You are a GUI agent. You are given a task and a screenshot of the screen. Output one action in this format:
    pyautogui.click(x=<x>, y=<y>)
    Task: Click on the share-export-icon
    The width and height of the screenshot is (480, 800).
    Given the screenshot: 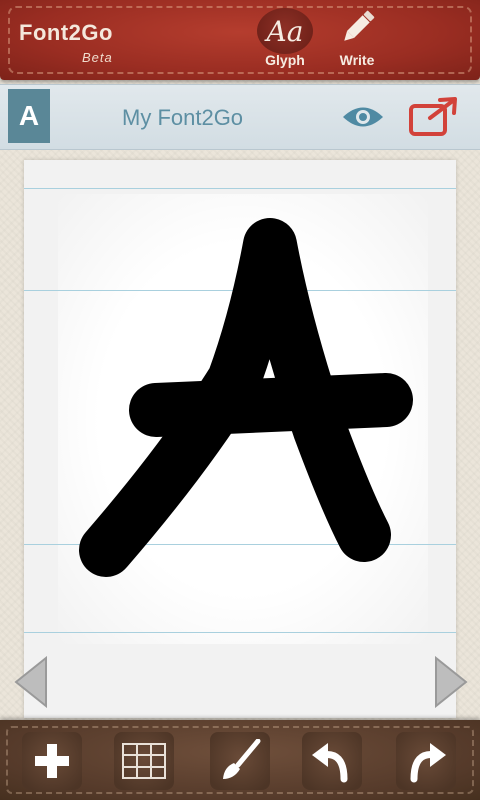 What is the action you would take?
    pyautogui.click(x=433, y=116)
    